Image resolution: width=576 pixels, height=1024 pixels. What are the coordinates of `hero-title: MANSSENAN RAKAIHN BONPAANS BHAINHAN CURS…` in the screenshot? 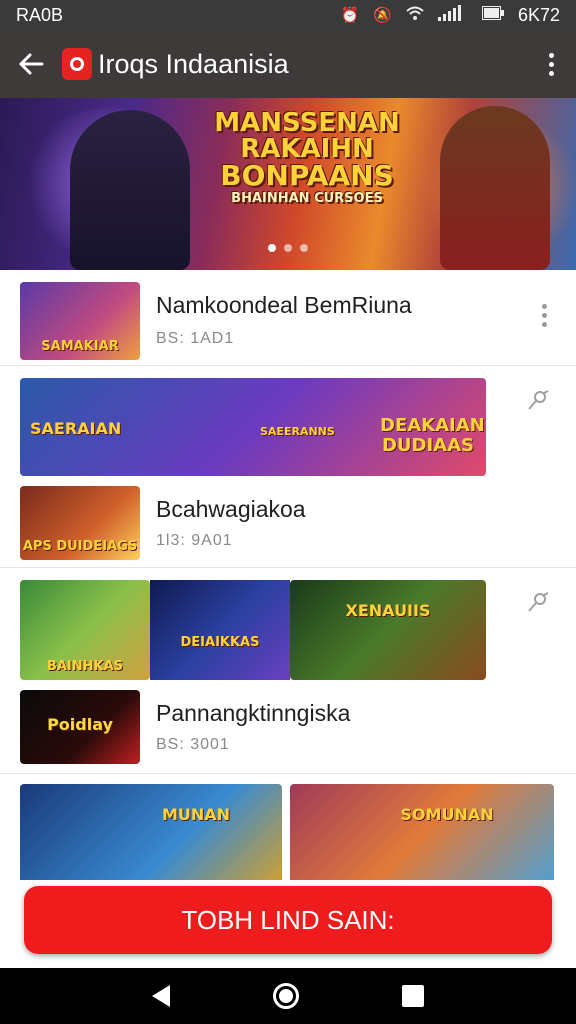 It's located at (307, 157).